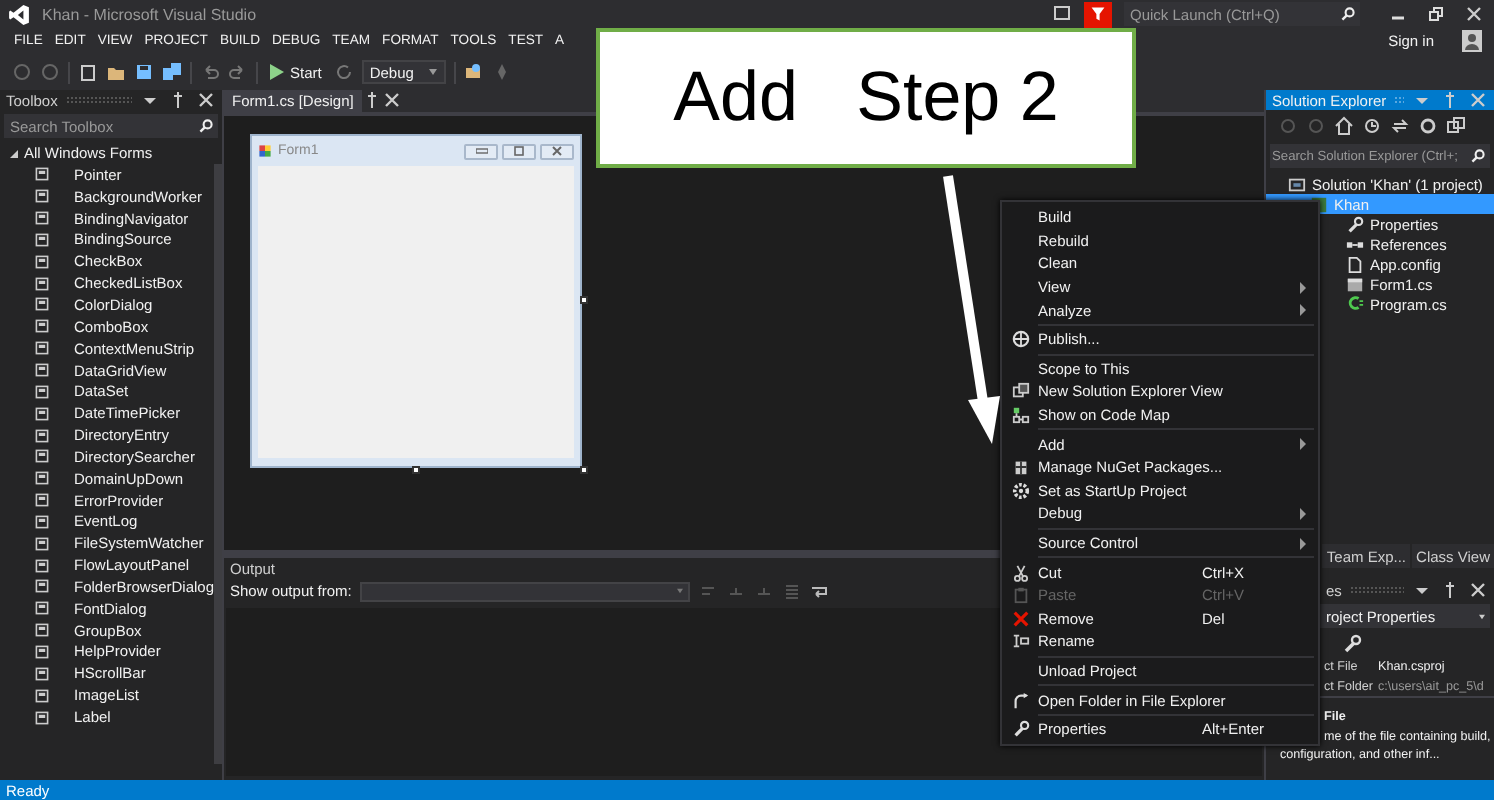  I want to click on minimize-button, so click(481, 151).